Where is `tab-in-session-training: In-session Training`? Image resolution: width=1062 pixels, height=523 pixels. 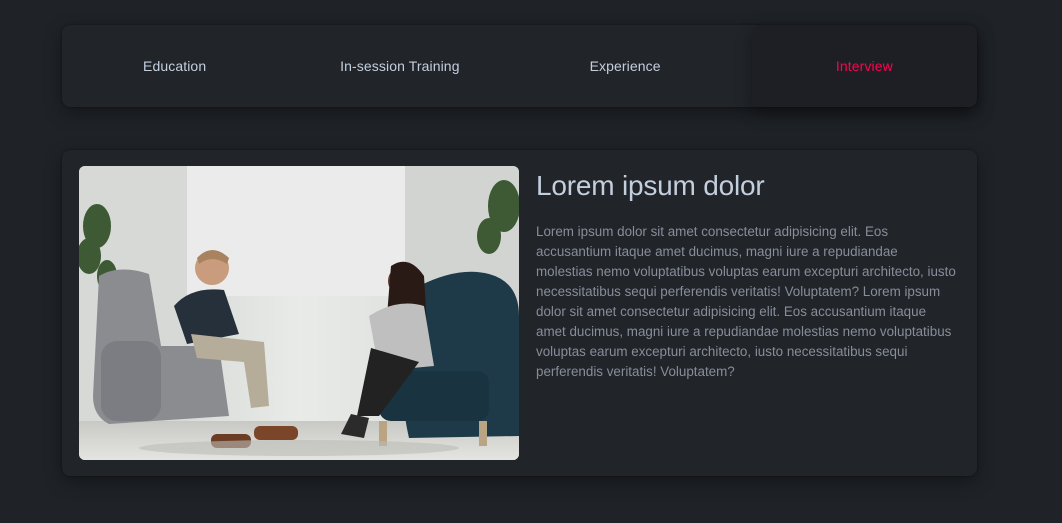
tab-in-session-training: In-session Training is located at coordinates (399, 66).